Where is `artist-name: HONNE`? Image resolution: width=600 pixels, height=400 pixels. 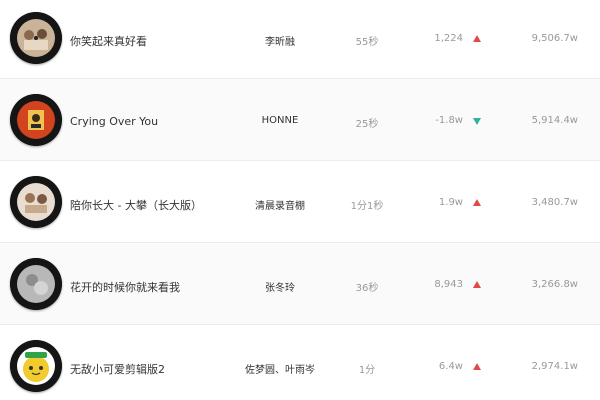 artist-name: HONNE is located at coordinates (280, 120).